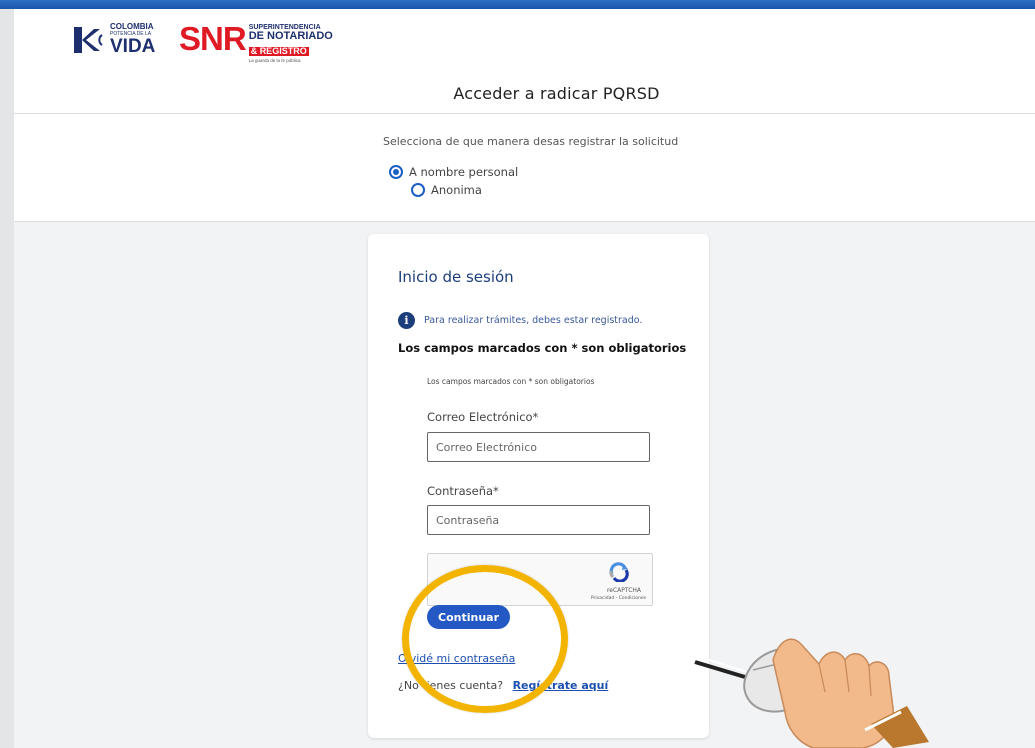 The image size is (1035, 748). Describe the element at coordinates (538, 447) in the screenshot. I see `email-field` at that location.